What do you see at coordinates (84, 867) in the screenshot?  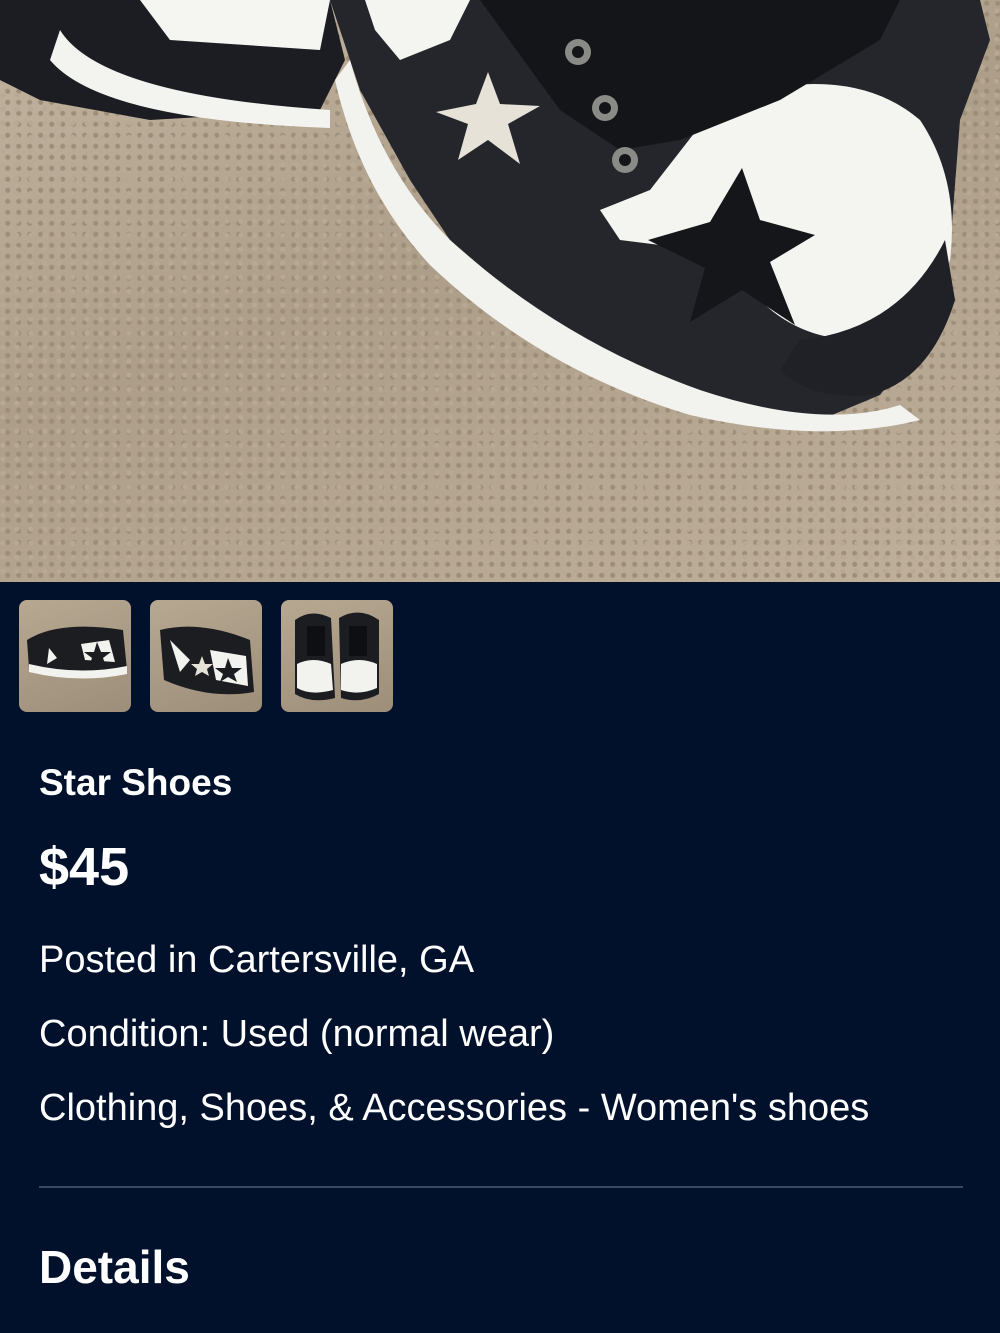 I see `listing-price: $45` at bounding box center [84, 867].